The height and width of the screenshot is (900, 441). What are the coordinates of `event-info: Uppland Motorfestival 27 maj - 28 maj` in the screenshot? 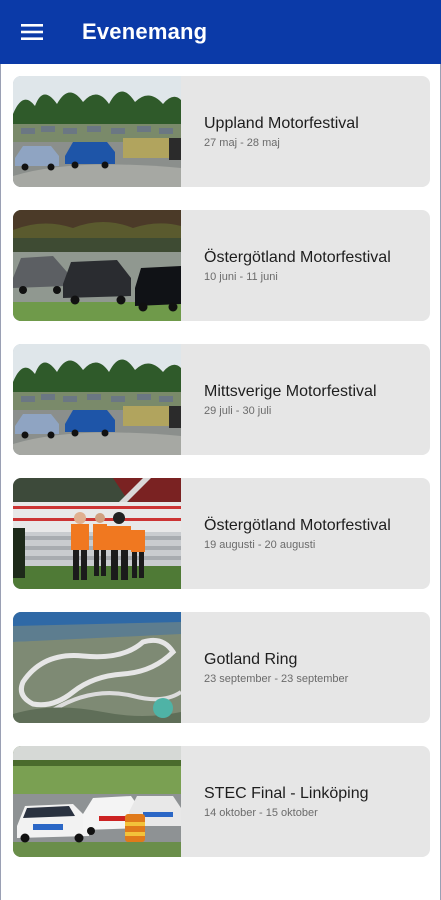 It's located at (305, 131).